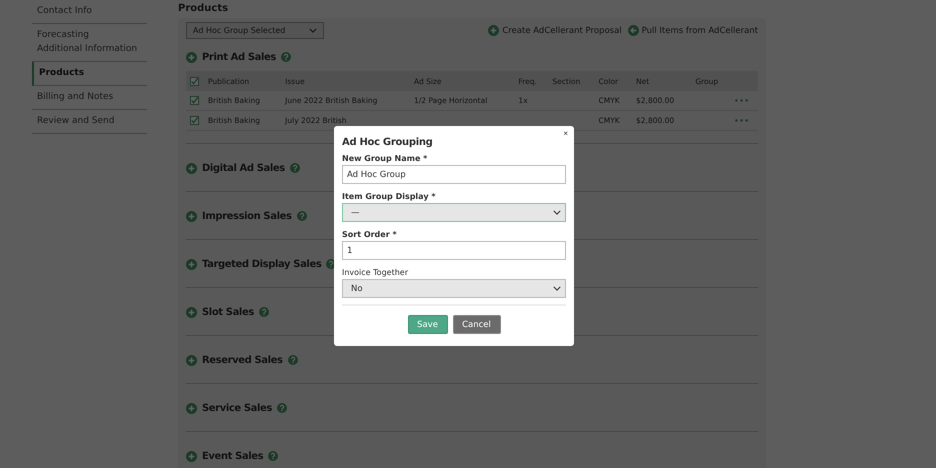  I want to click on select-field: No, so click(454, 288).